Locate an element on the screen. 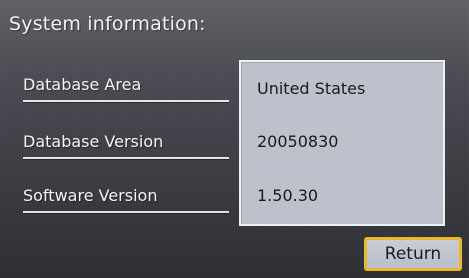 The width and height of the screenshot is (469, 278). database-version-label: Database Version is located at coordinates (93, 141).